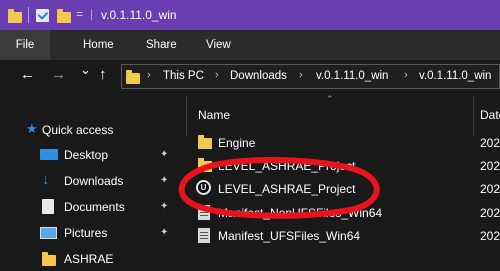 The width and height of the screenshot is (500, 271). I want to click on sidebar-item-pictures: Pictures ✦, so click(89, 234).